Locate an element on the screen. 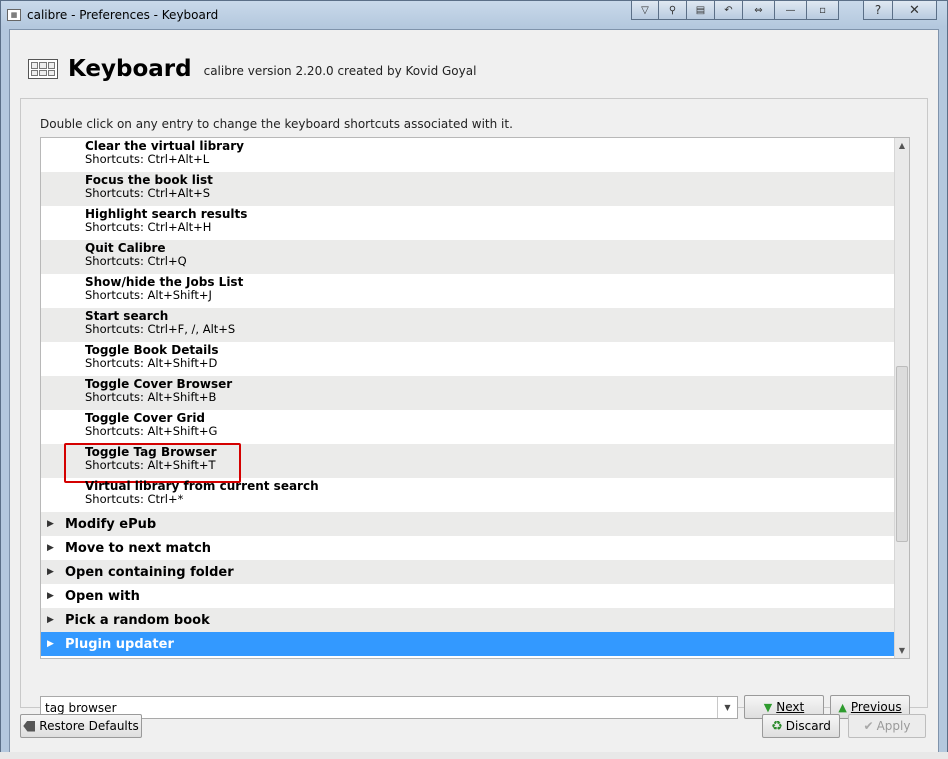 Image resolution: width=948 pixels, height=759 pixels. shortcut-row: Start search Shortcuts: Ctrl+F, /, Alt+S is located at coordinates (467, 325).